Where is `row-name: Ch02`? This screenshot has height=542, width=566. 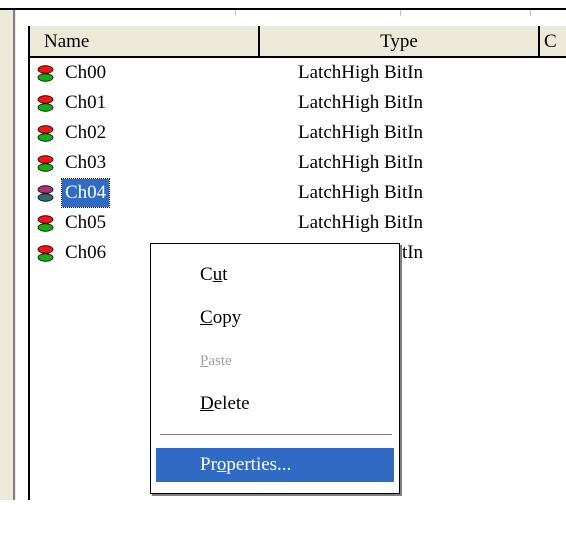
row-name: Ch02 is located at coordinates (86, 132).